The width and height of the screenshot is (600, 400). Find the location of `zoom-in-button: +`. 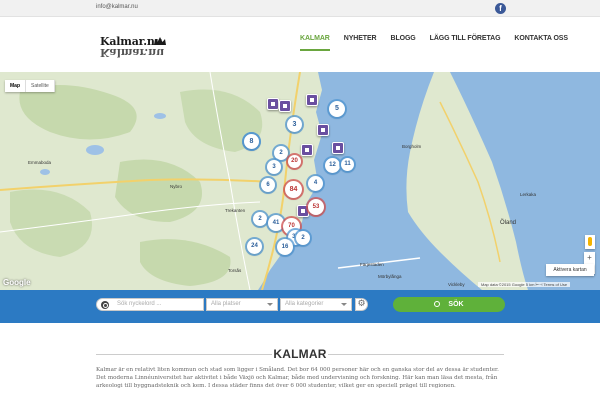

zoom-in-button: + is located at coordinates (589, 257).